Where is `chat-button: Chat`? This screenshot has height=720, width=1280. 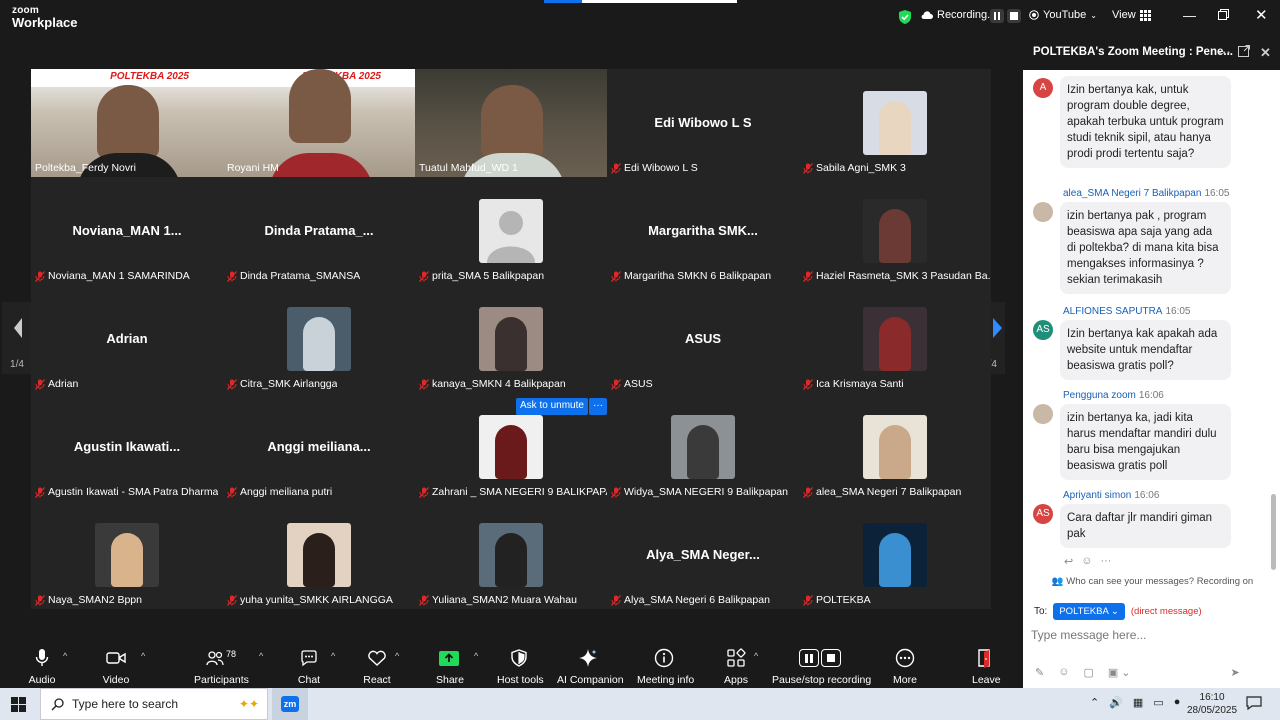
chat-button: Chat is located at coordinates (309, 666).